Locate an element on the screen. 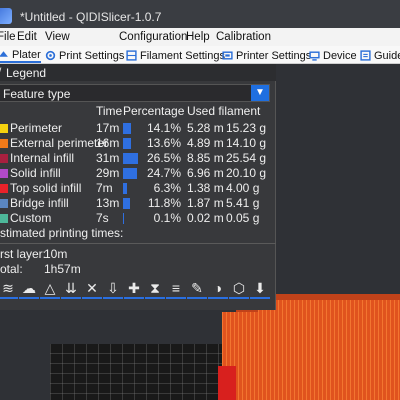 The height and width of the screenshot is (400, 400). window-title: *Untitled - QIDISlicer-1.0.7 is located at coordinates (91, 17).